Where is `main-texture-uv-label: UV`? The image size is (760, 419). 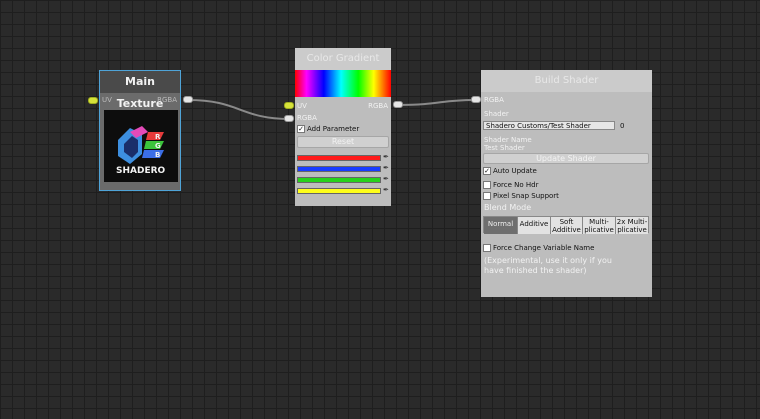
main-texture-uv-label: UV is located at coordinates (107, 100).